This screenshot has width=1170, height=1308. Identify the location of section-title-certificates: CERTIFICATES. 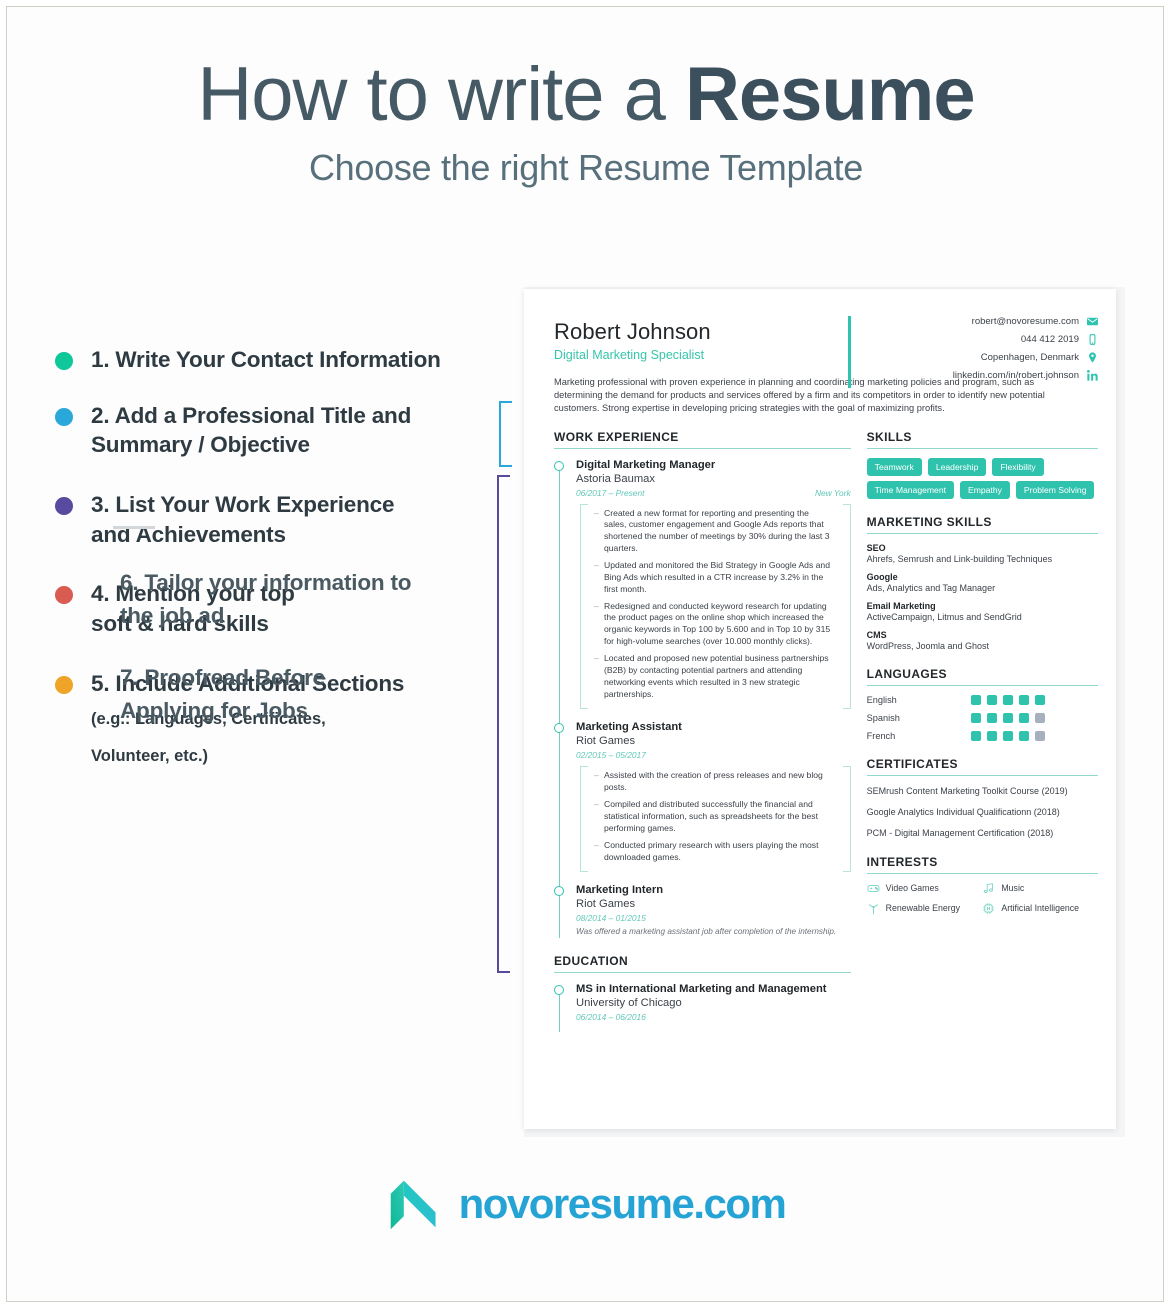
(982, 766).